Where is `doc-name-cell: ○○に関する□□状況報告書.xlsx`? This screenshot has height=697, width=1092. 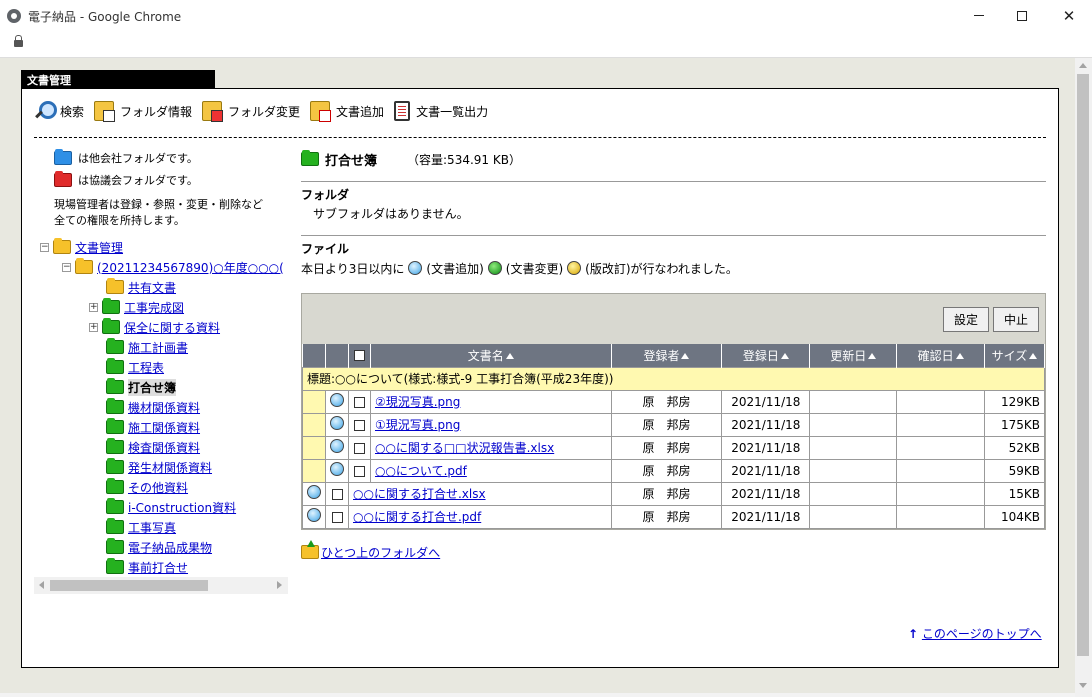 doc-name-cell: ○○に関する□□状況報告書.xlsx is located at coordinates (490, 447).